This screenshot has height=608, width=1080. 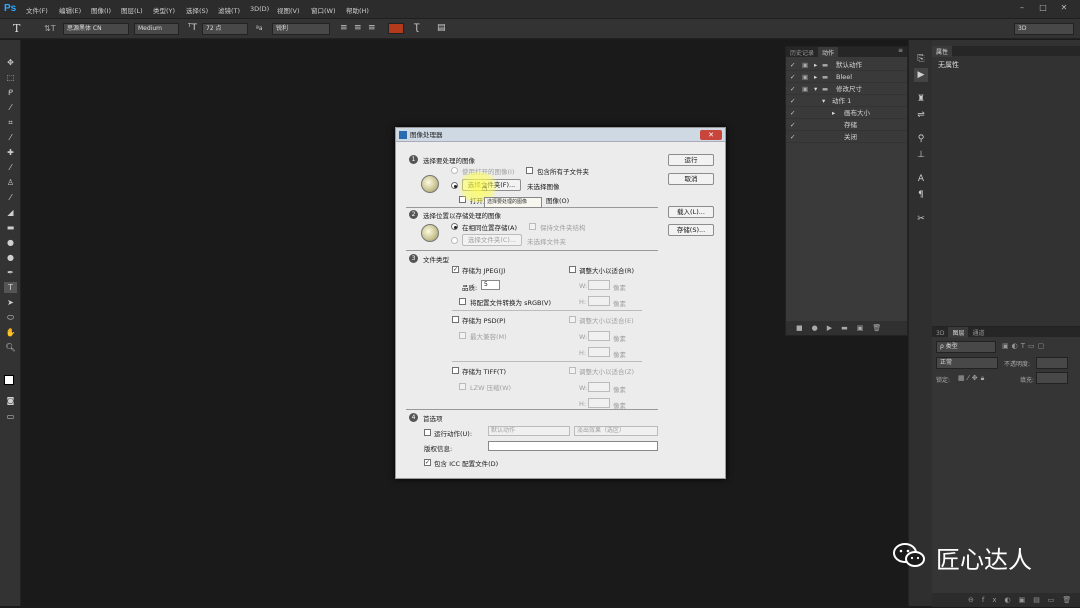 What do you see at coordinates (1043, 8) in the screenshot?
I see `maximize-icon: □` at bounding box center [1043, 8].